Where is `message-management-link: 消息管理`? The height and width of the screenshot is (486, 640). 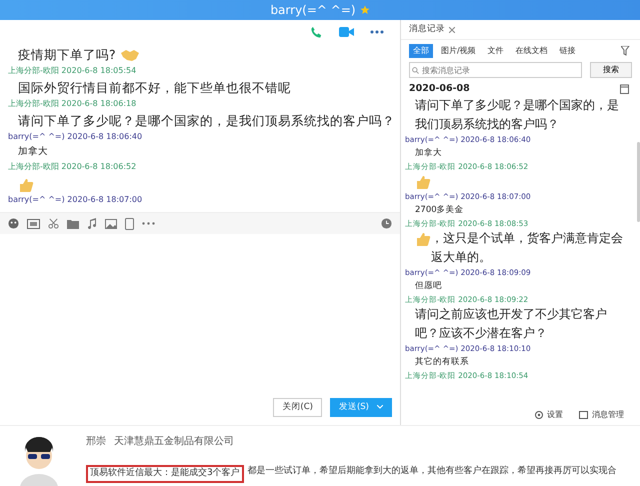 message-management-link: 消息管理 is located at coordinates (608, 415).